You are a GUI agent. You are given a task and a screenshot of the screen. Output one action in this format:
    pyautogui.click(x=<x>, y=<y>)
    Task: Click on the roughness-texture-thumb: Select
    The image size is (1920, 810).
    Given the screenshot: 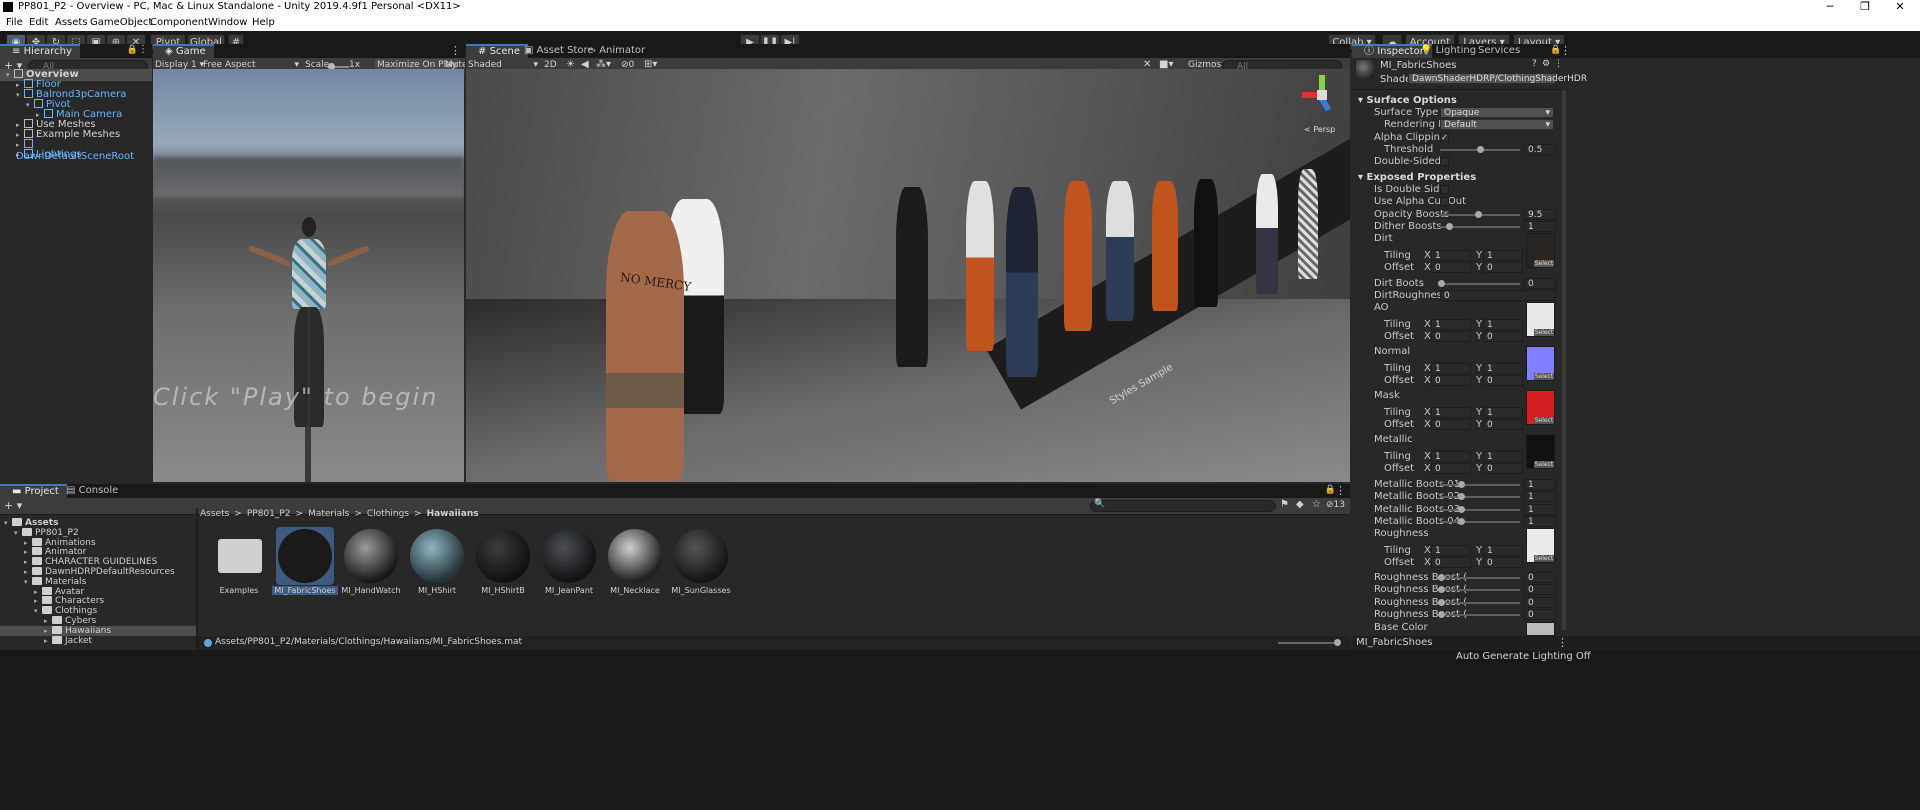 What is the action you would take?
    pyautogui.click(x=1540, y=545)
    